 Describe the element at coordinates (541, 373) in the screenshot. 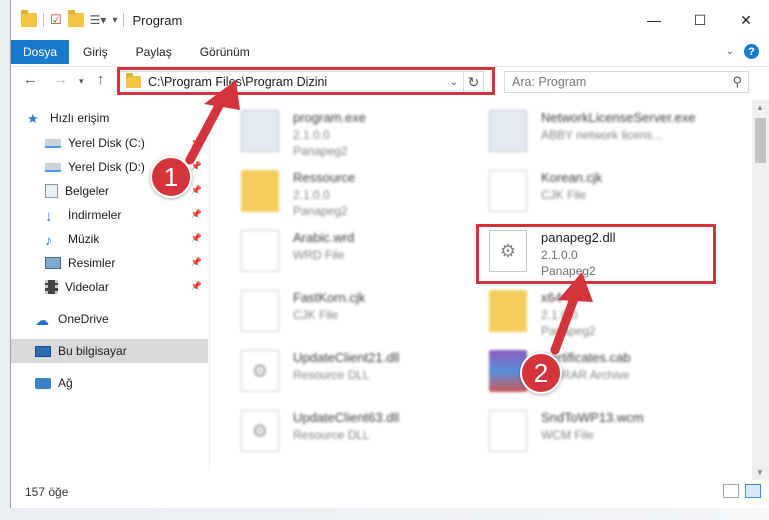

I see `callout-badge-2: 2` at that location.